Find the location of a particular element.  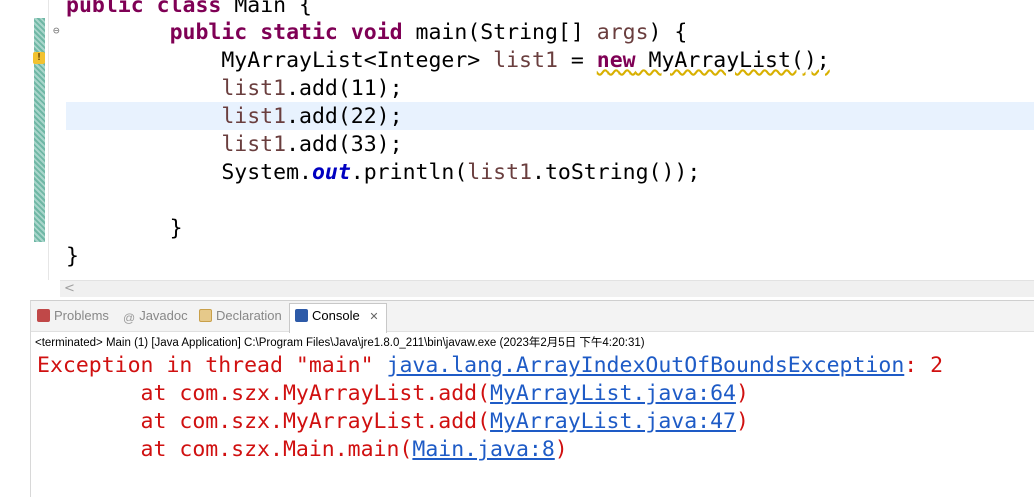

tab-console: Console ✕ is located at coordinates (337, 315).